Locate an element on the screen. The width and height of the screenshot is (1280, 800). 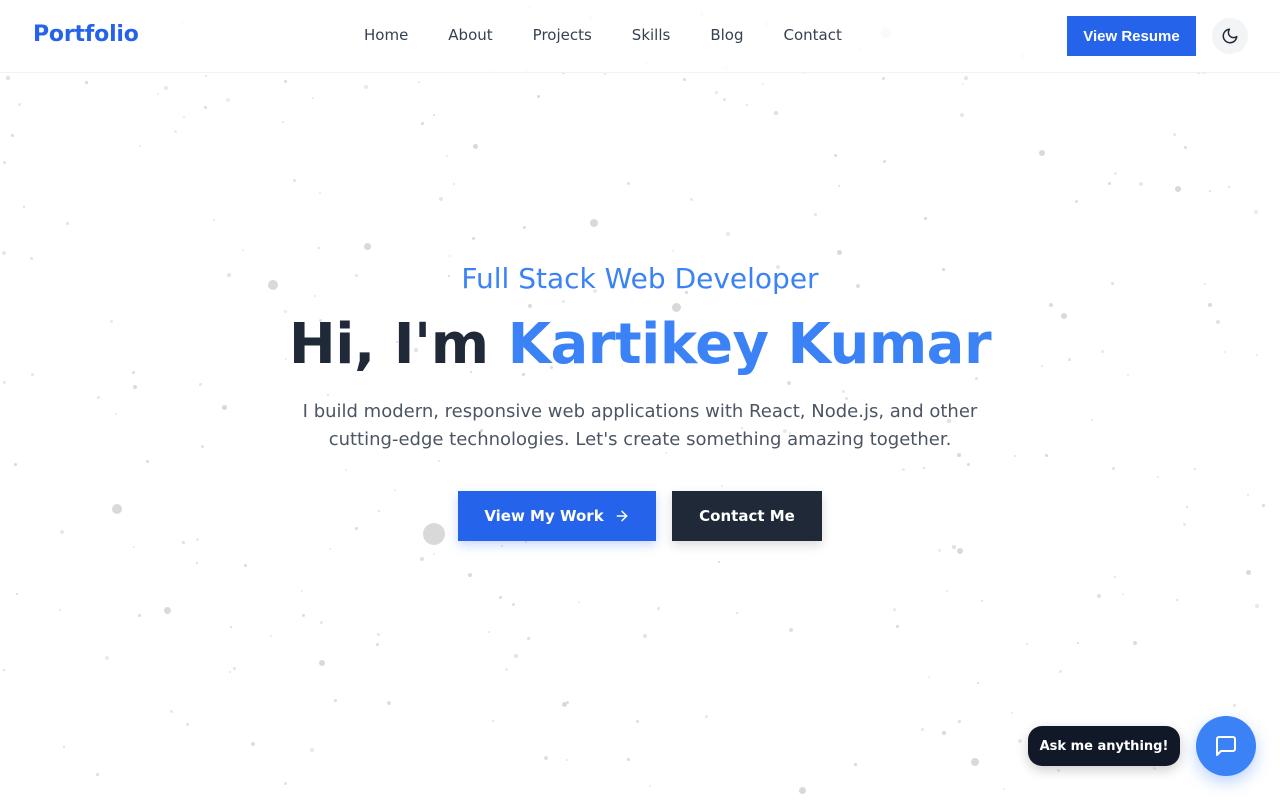
nav-about: About is located at coordinates (470, 35).